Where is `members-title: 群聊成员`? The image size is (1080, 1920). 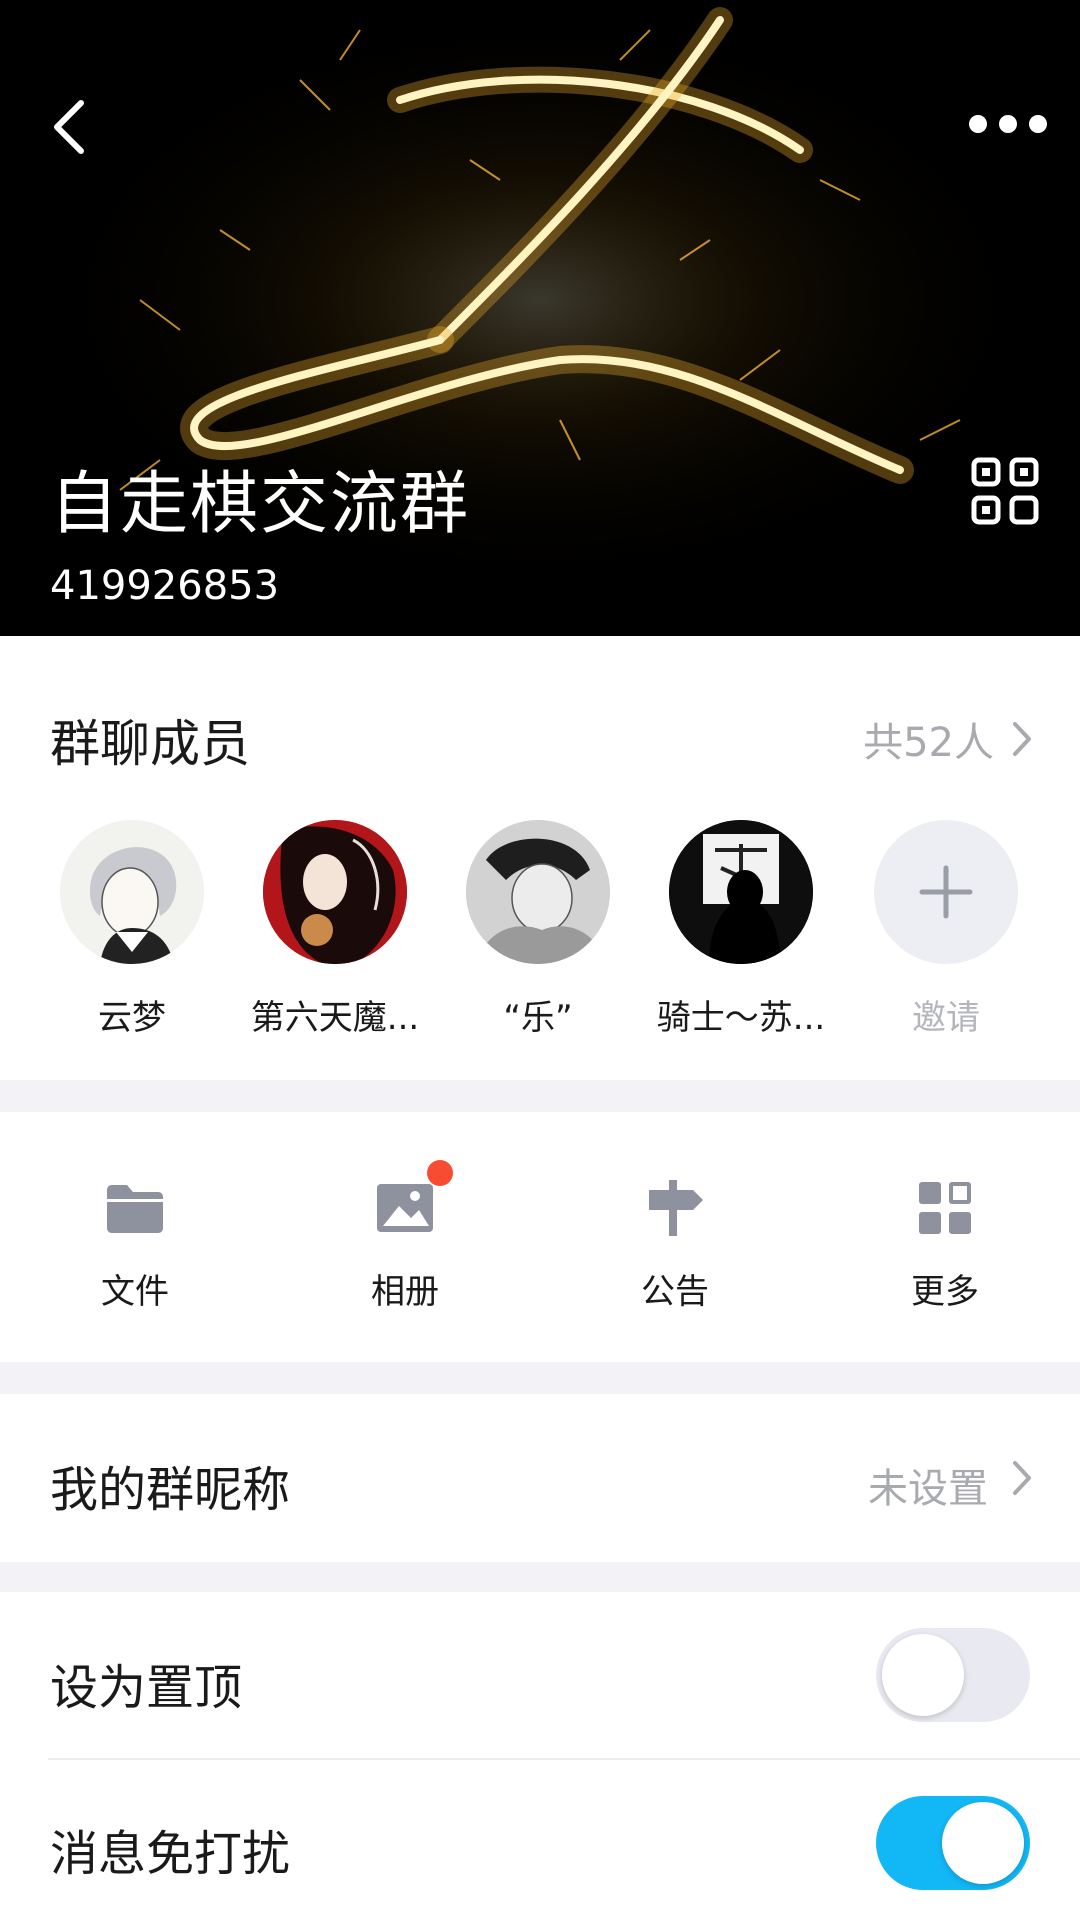 members-title: 群聊成员 is located at coordinates (150, 744).